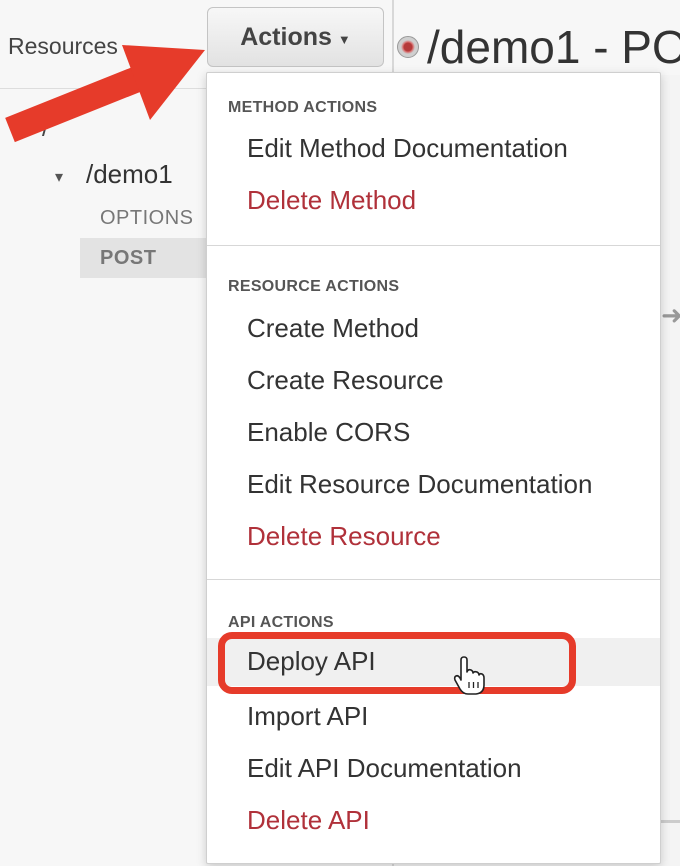 This screenshot has width=680, height=866. I want to click on menu-item-edit-api-documentation: Edit API Documentation, so click(433, 769).